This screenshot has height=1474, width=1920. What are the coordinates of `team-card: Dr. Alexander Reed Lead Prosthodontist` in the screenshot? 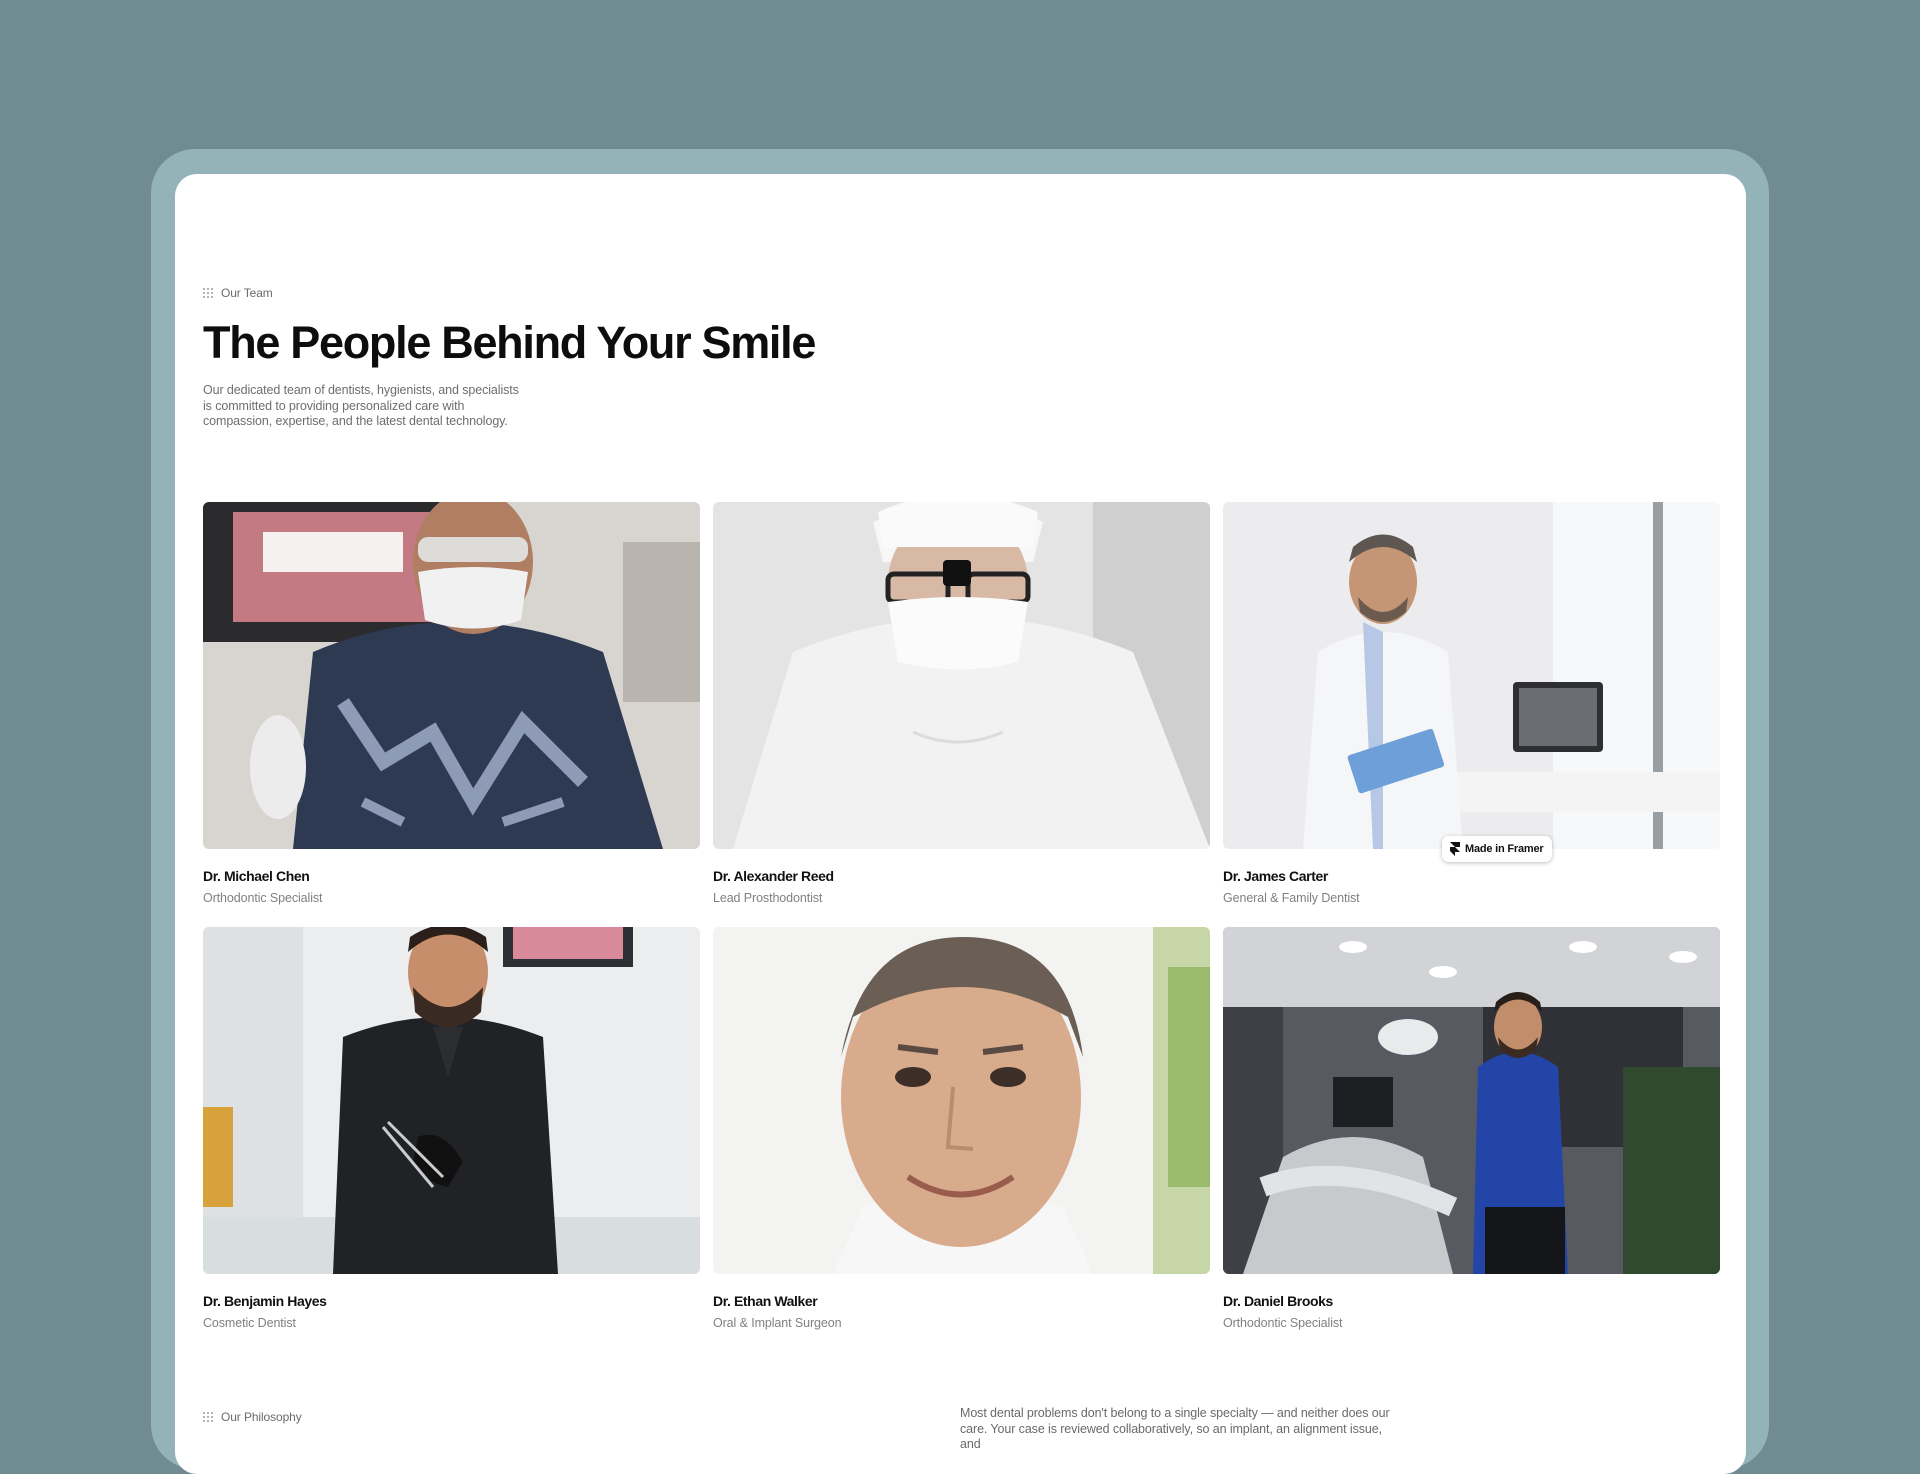 It's located at (961, 714).